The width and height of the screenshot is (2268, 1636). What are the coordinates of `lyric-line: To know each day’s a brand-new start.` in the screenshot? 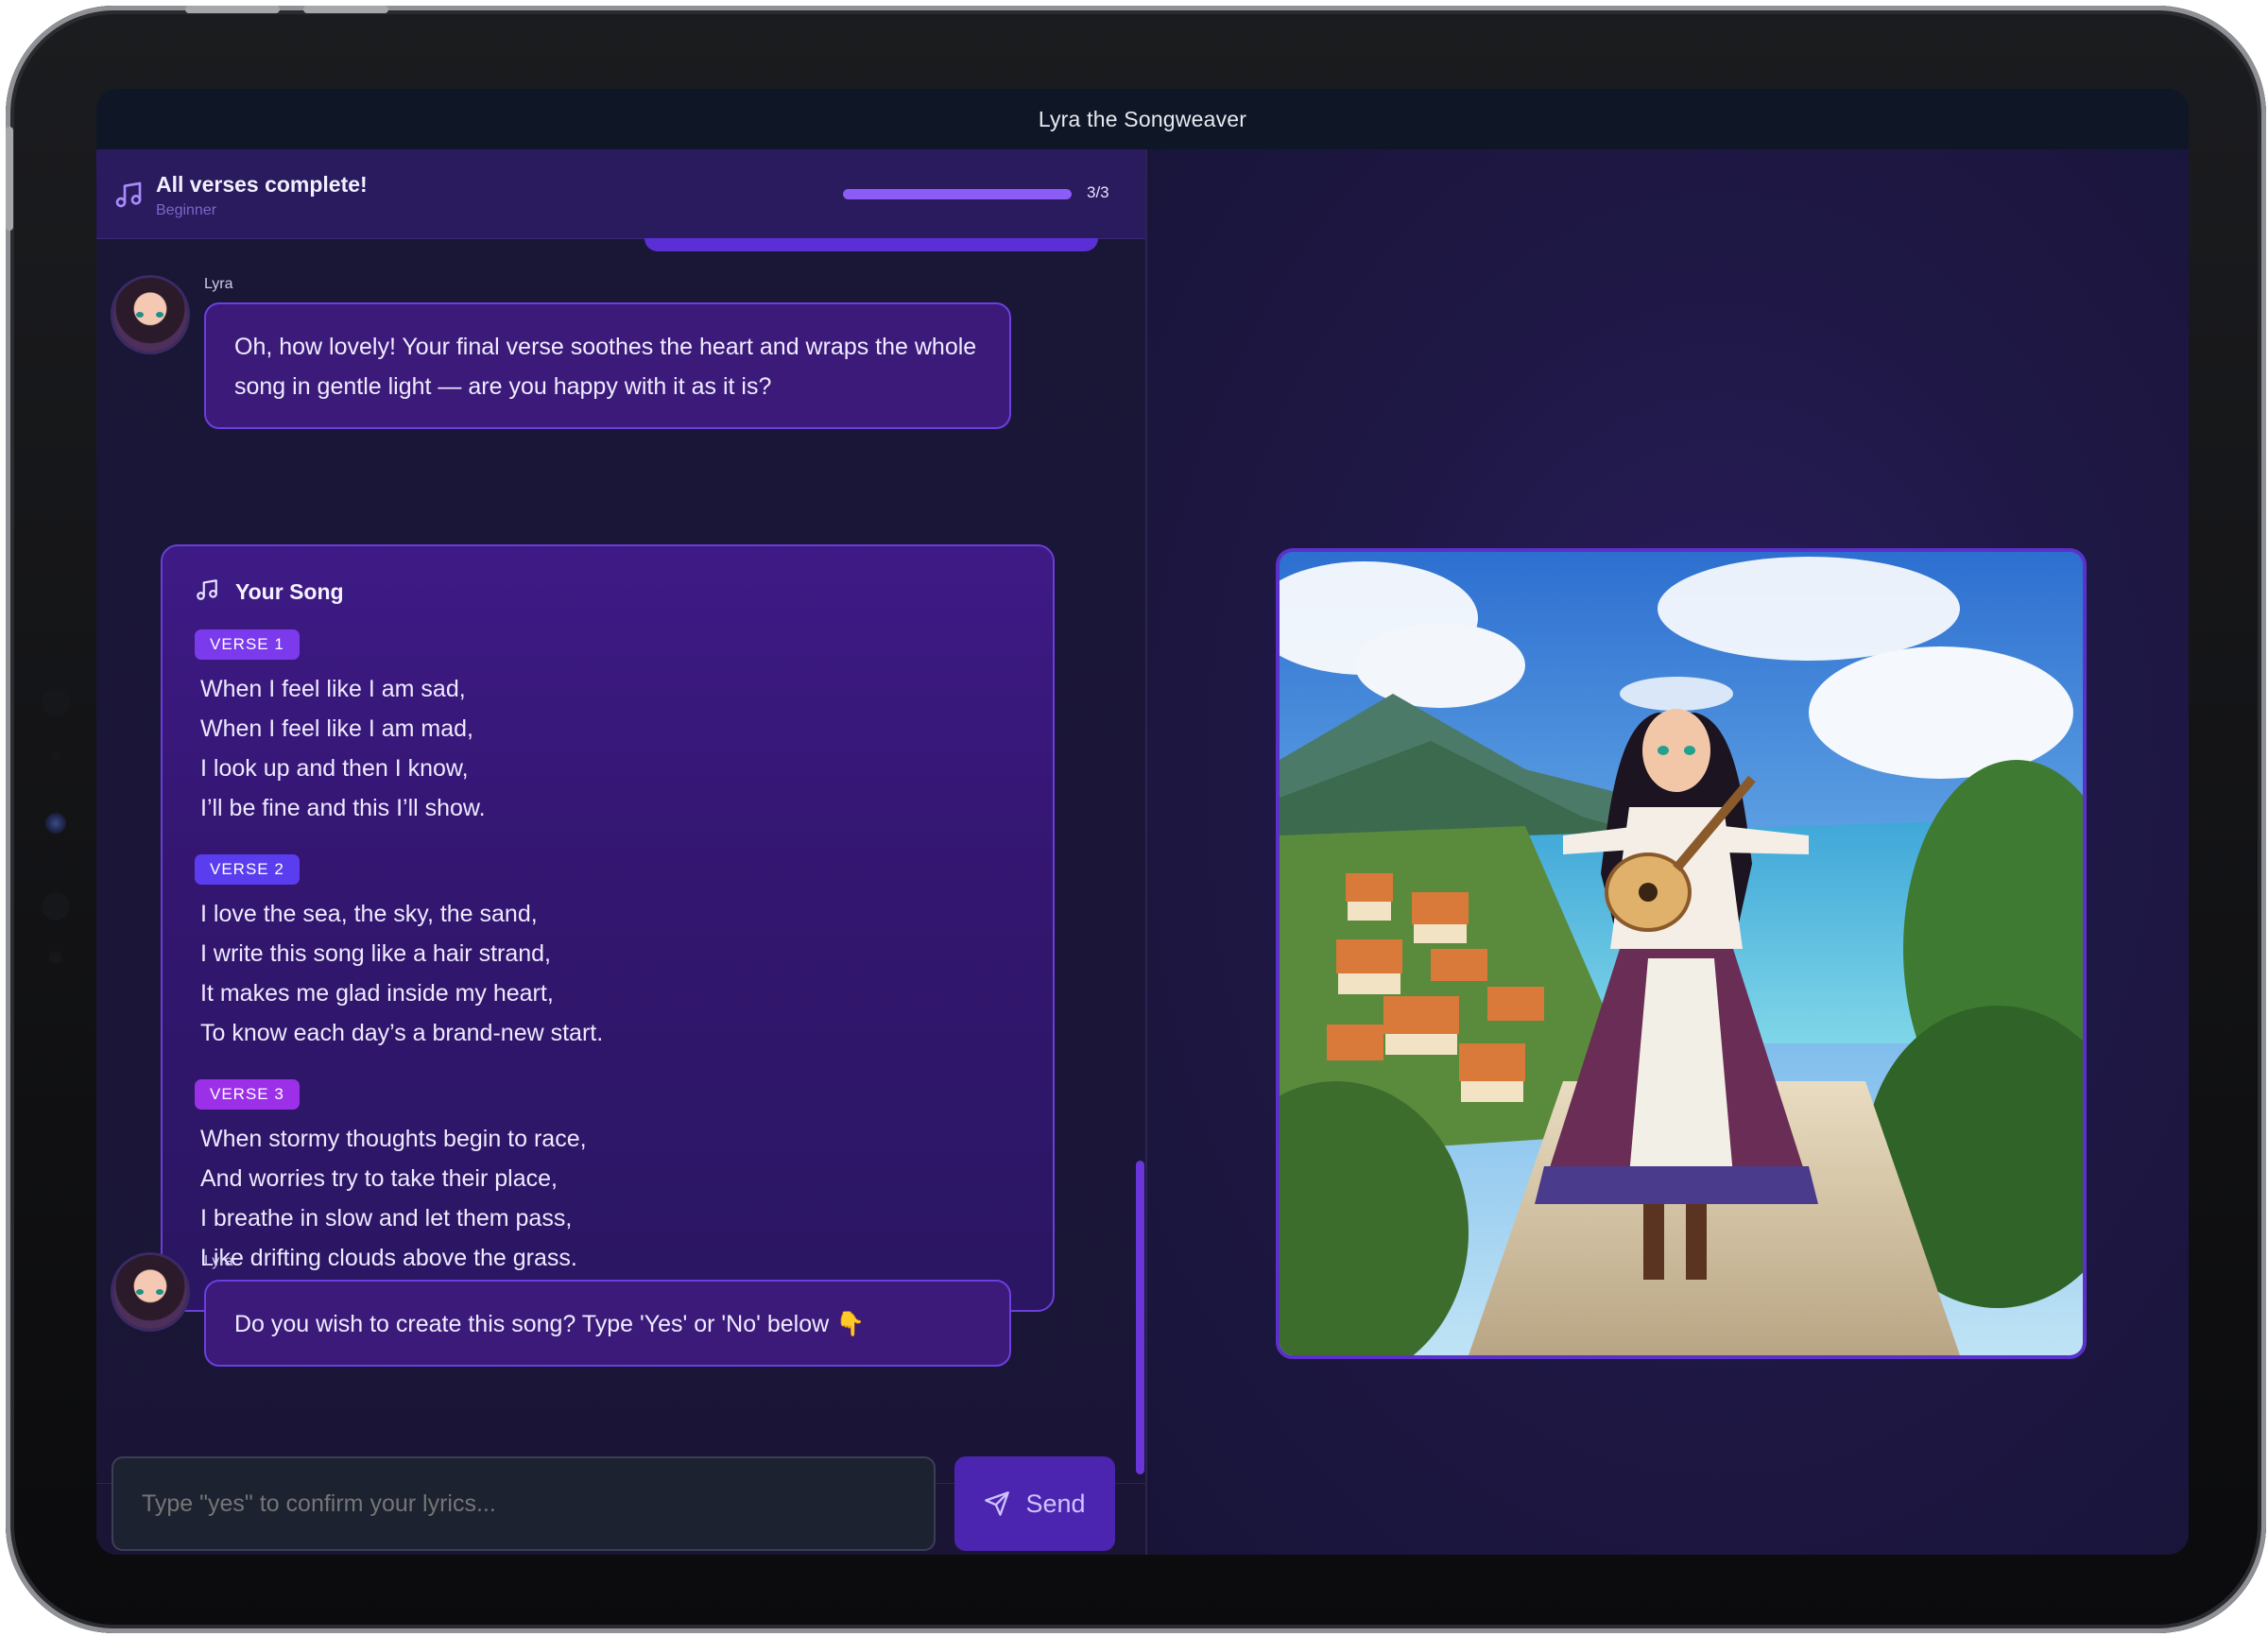 It's located at (402, 1033).